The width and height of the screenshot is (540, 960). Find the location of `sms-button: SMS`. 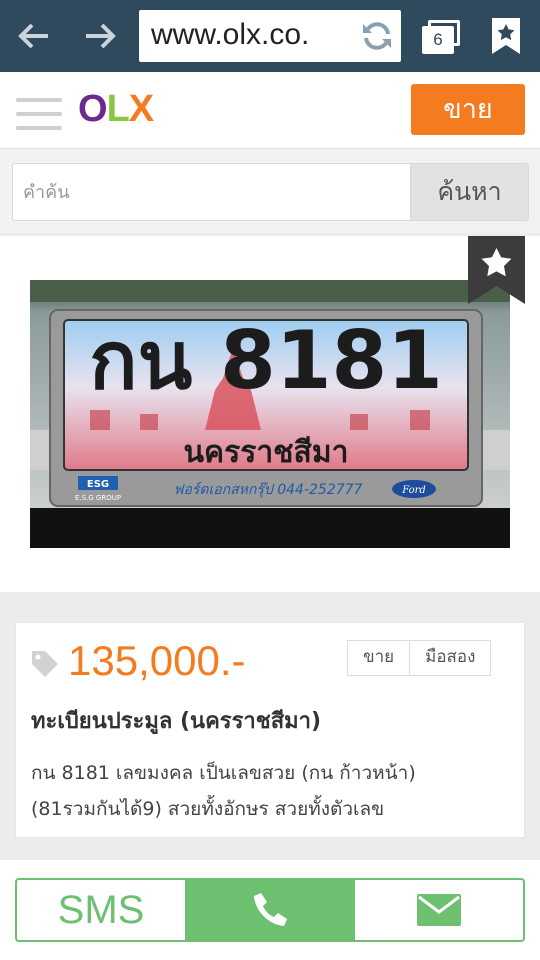

sms-button: SMS is located at coordinates (100, 910).